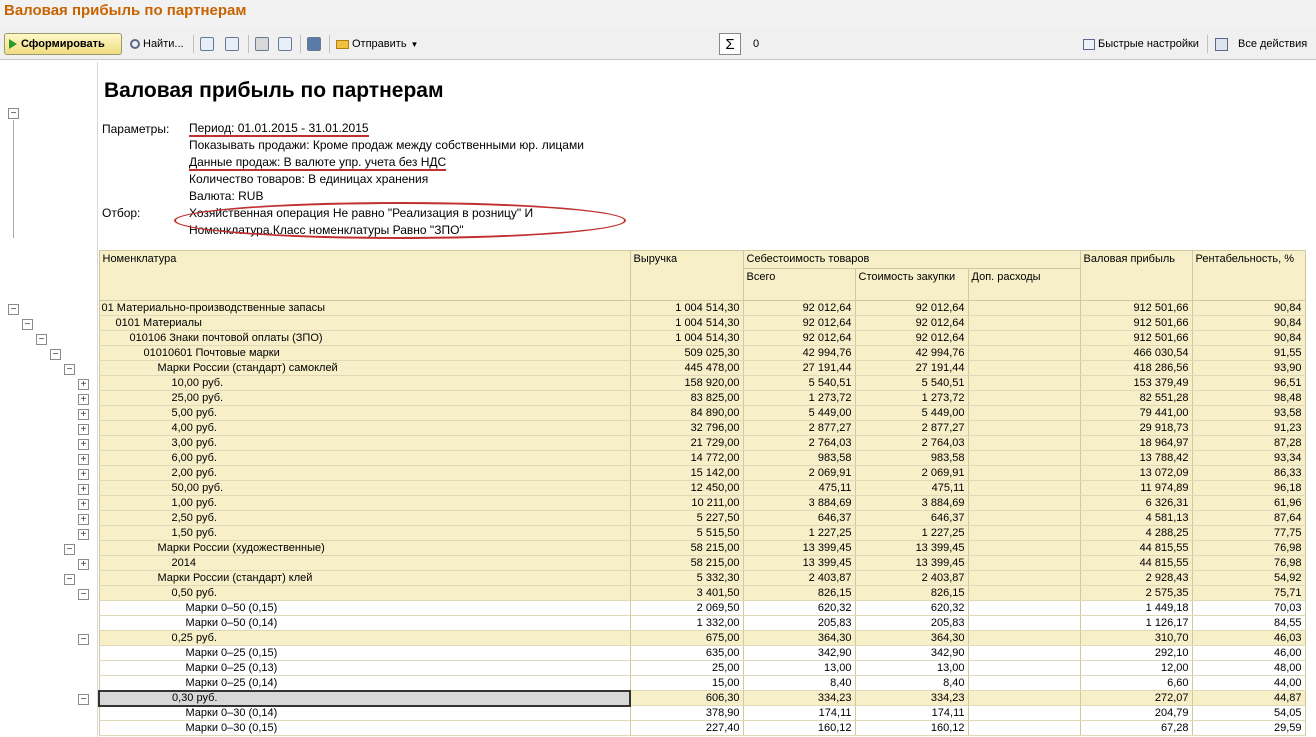 This screenshot has width=1316, height=737. What do you see at coordinates (911, 728) in the screenshot?
I see `cell-cost-purchase: 160,12` at bounding box center [911, 728].